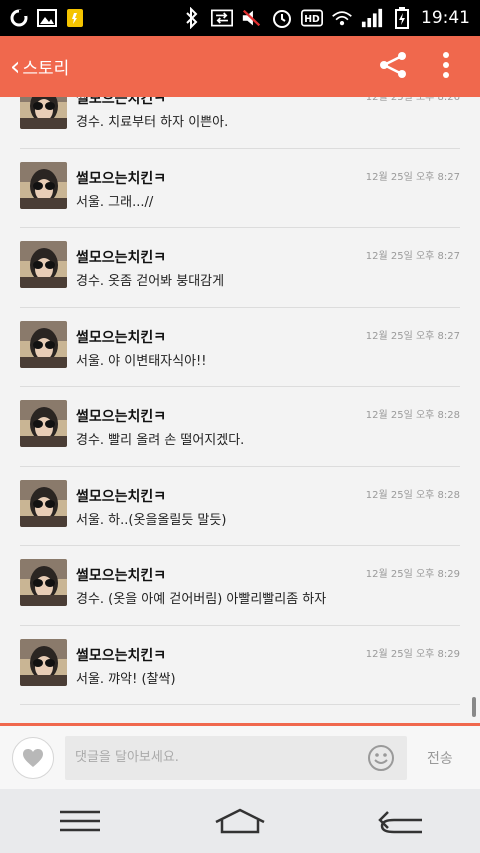 The height and width of the screenshot is (853, 480). Describe the element at coordinates (240, 18) in the screenshot. I see `status-bar: HD 19:41` at that location.